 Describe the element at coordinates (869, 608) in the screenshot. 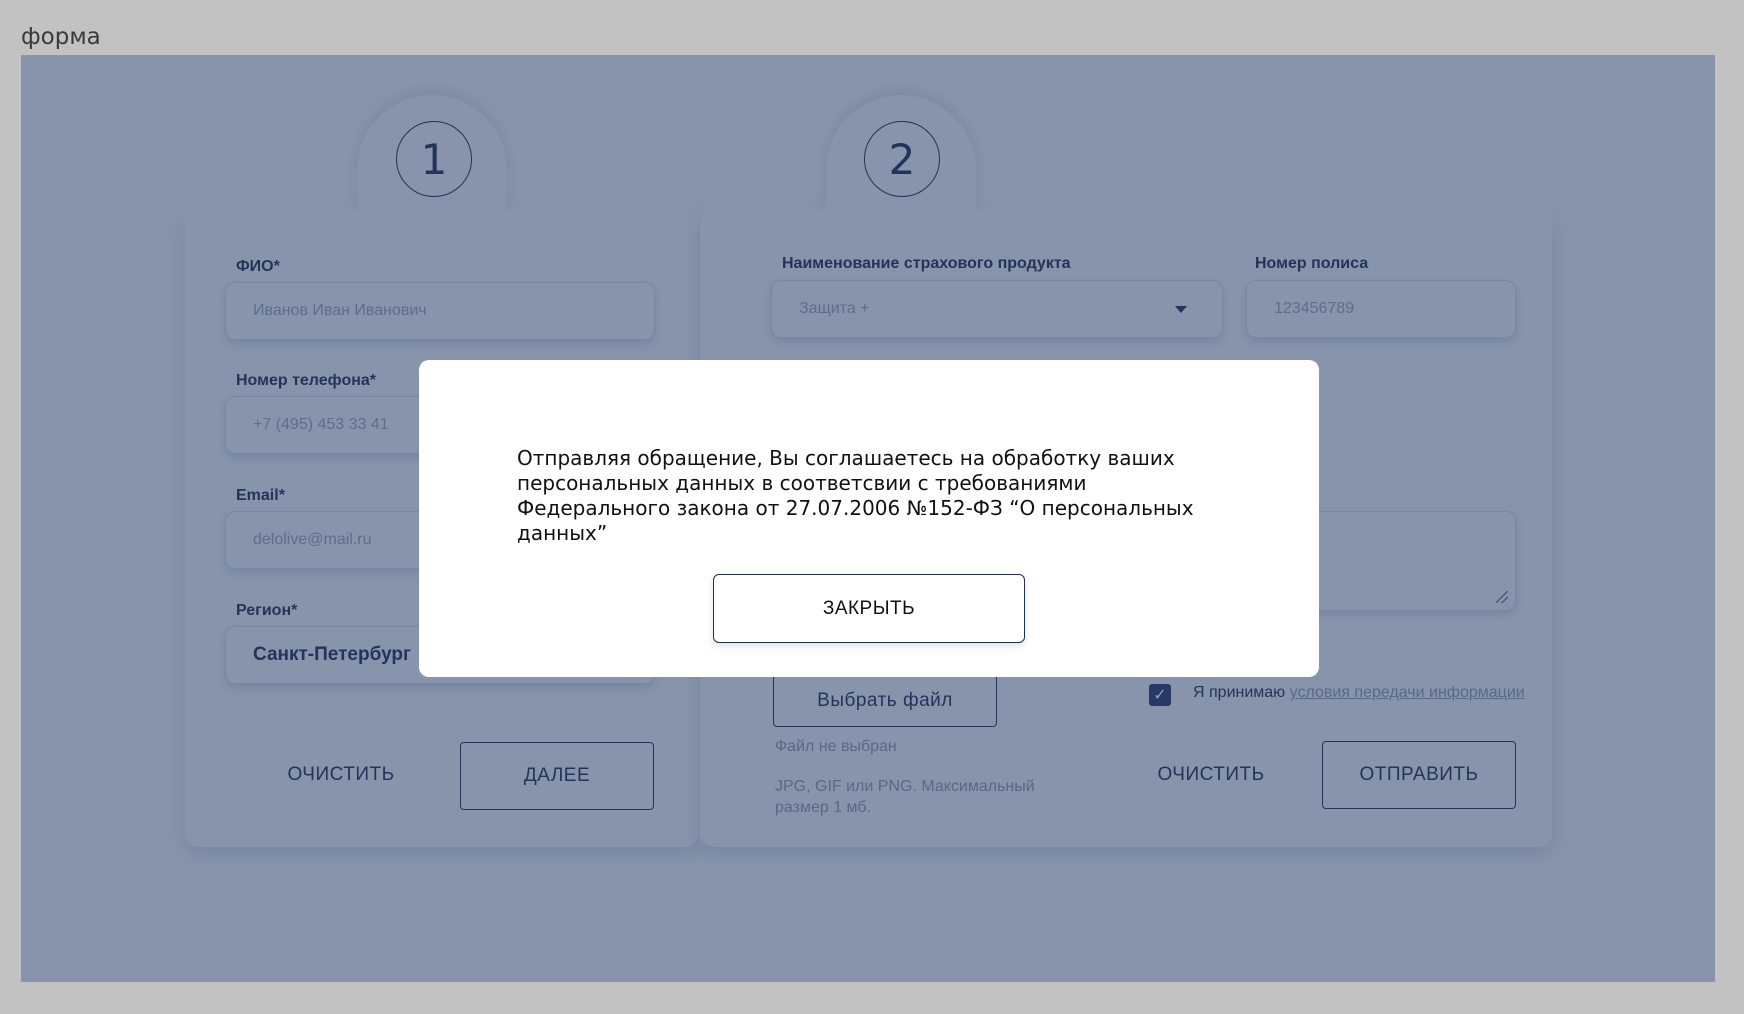

I see `close-button: ЗАКРЫТЬ` at that location.